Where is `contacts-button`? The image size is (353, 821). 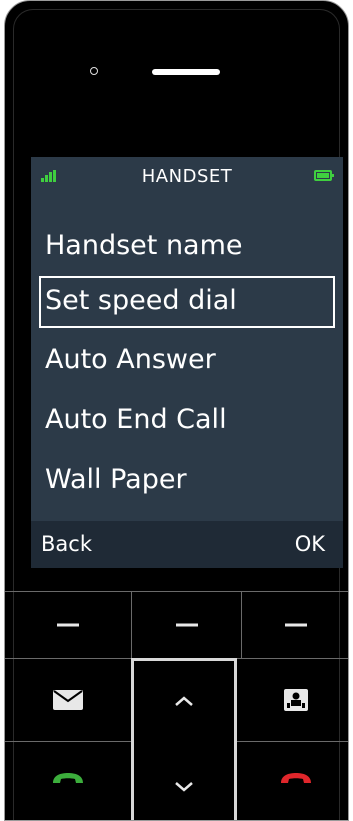
contacts-button is located at coordinates (295, 700).